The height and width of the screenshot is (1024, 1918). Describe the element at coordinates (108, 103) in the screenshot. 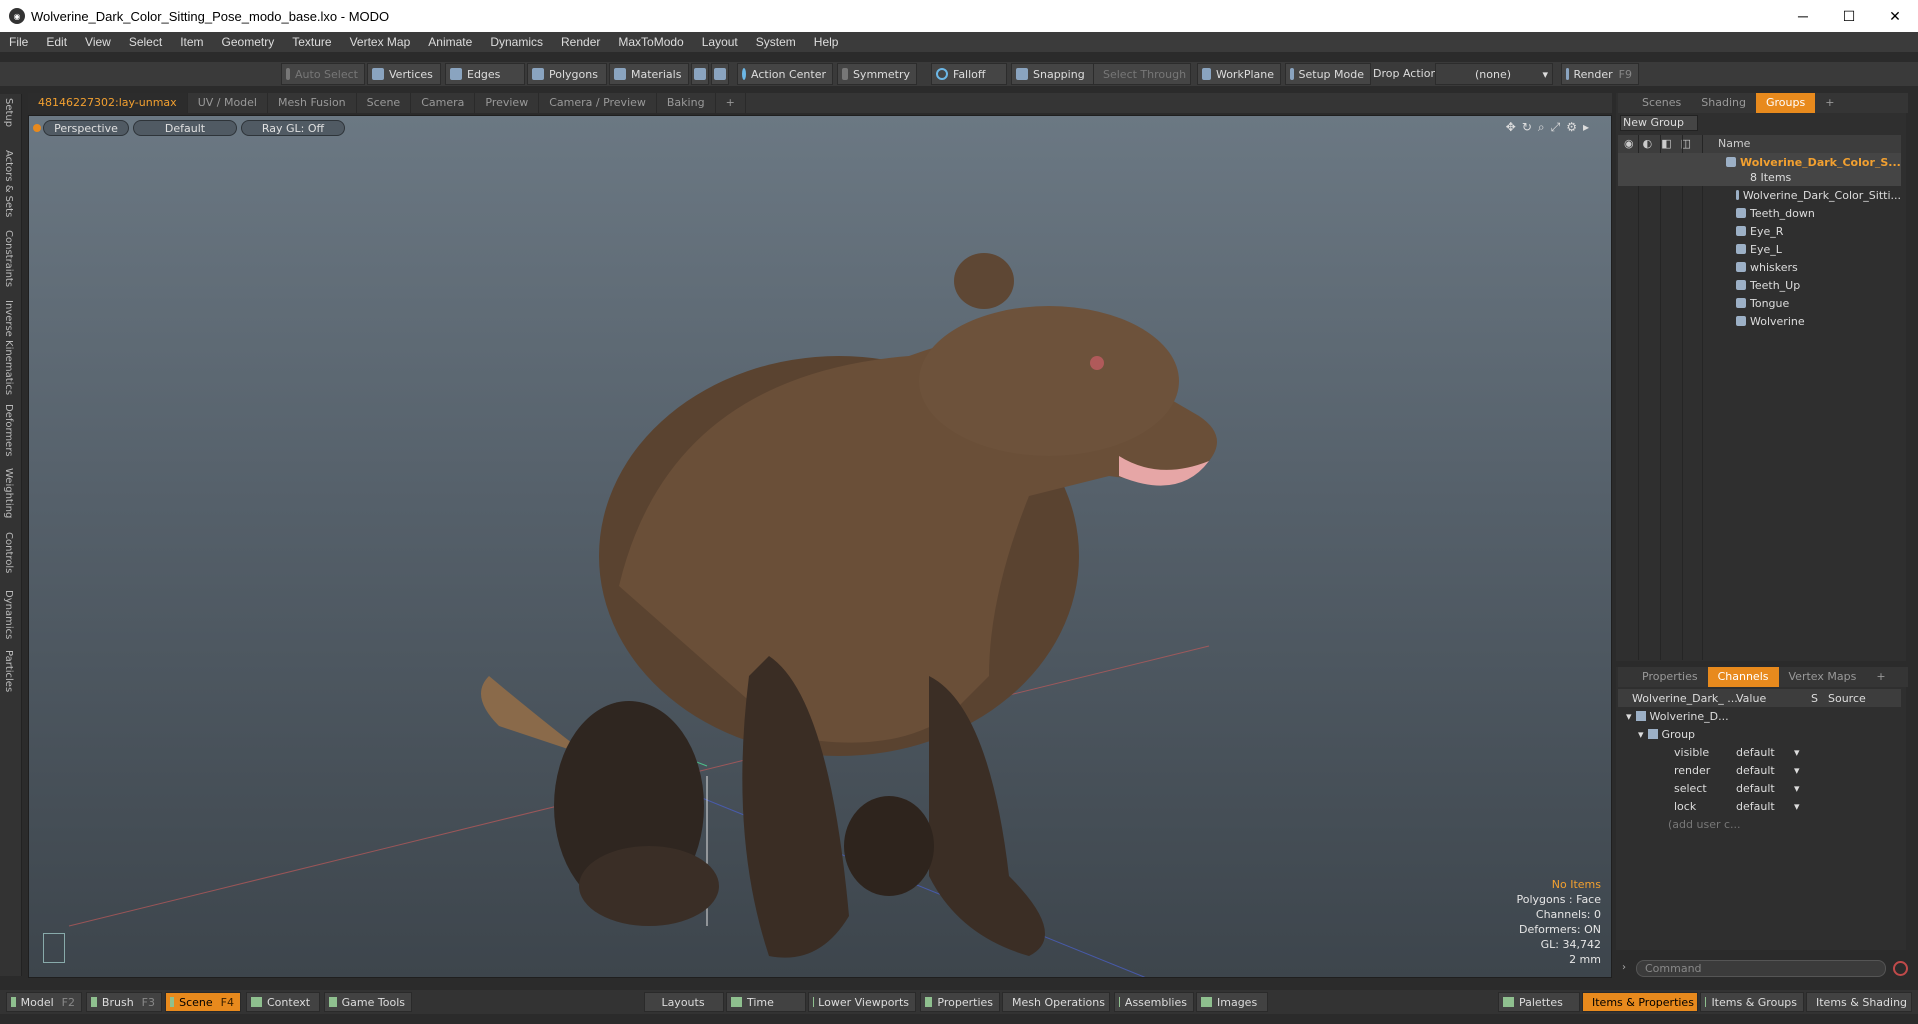

I see `tab-lay-unmax: 48146227302:lay-unmax` at that location.